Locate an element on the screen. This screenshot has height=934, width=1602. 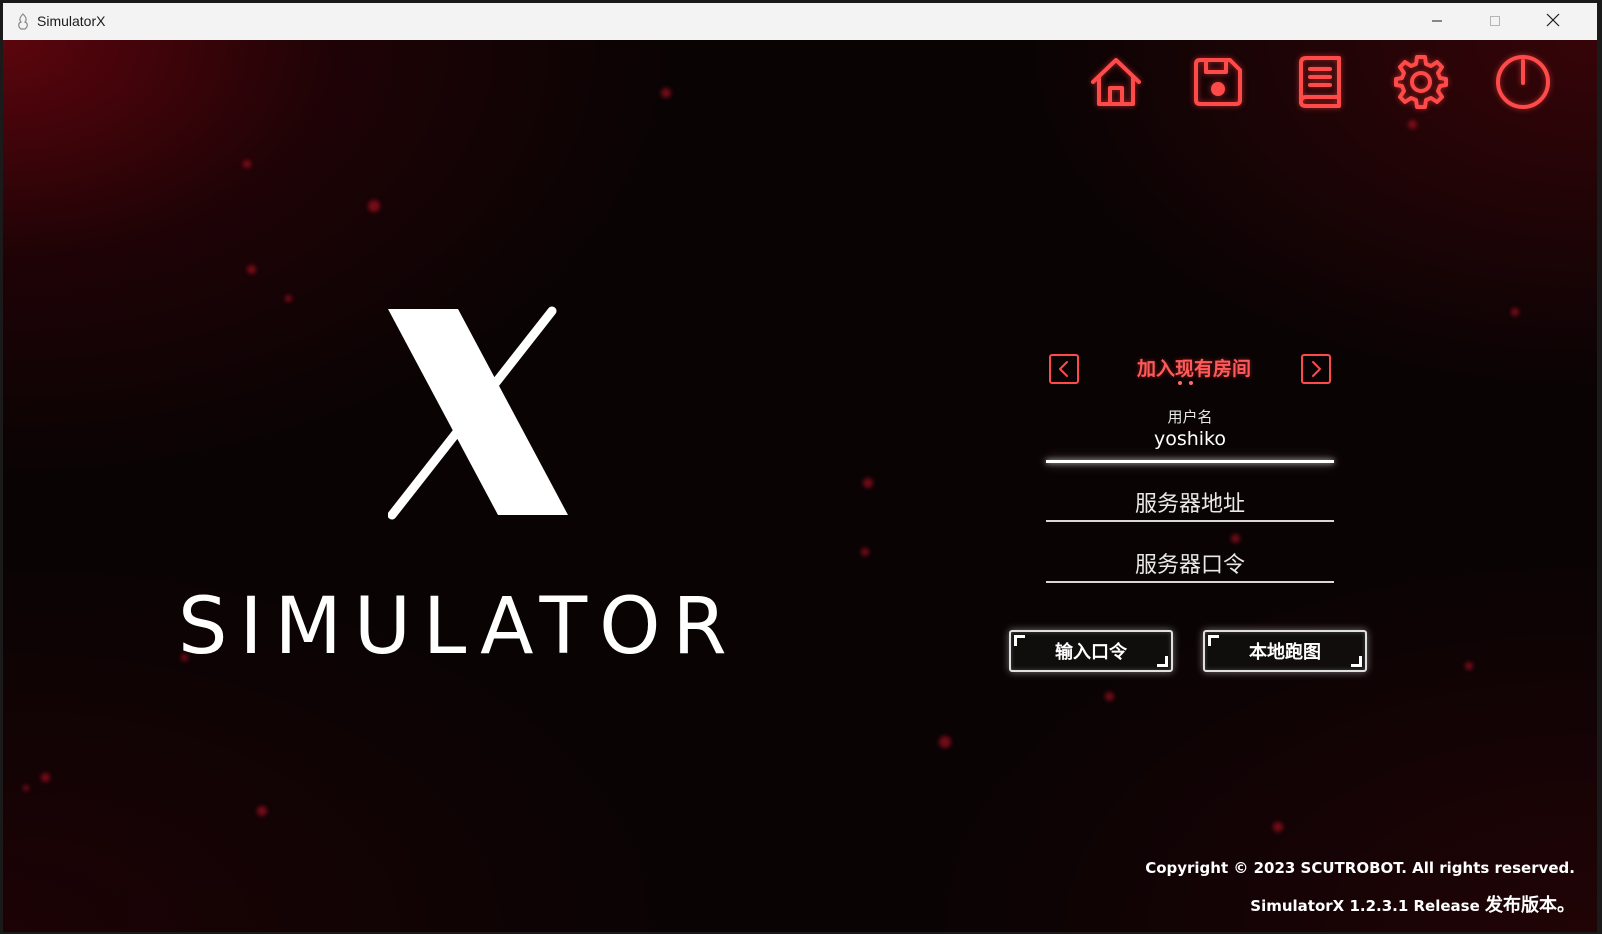
version-suffix: 发布版本。 is located at coordinates (1530, 905).